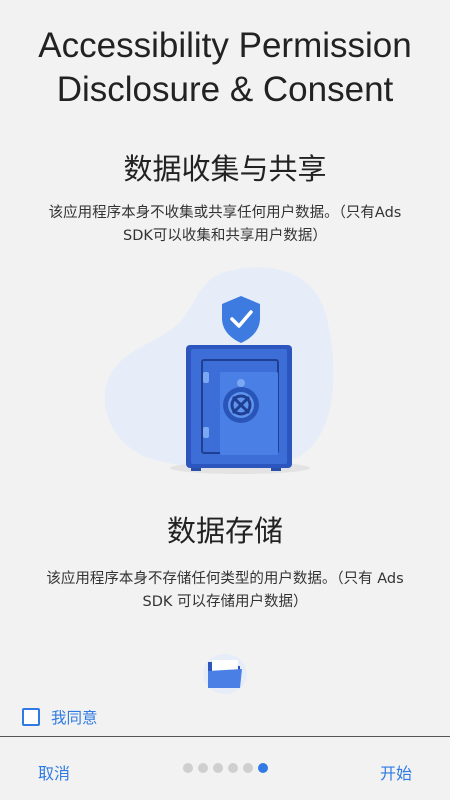 The height and width of the screenshot is (800, 450). I want to click on folder-icon, so click(225, 674).